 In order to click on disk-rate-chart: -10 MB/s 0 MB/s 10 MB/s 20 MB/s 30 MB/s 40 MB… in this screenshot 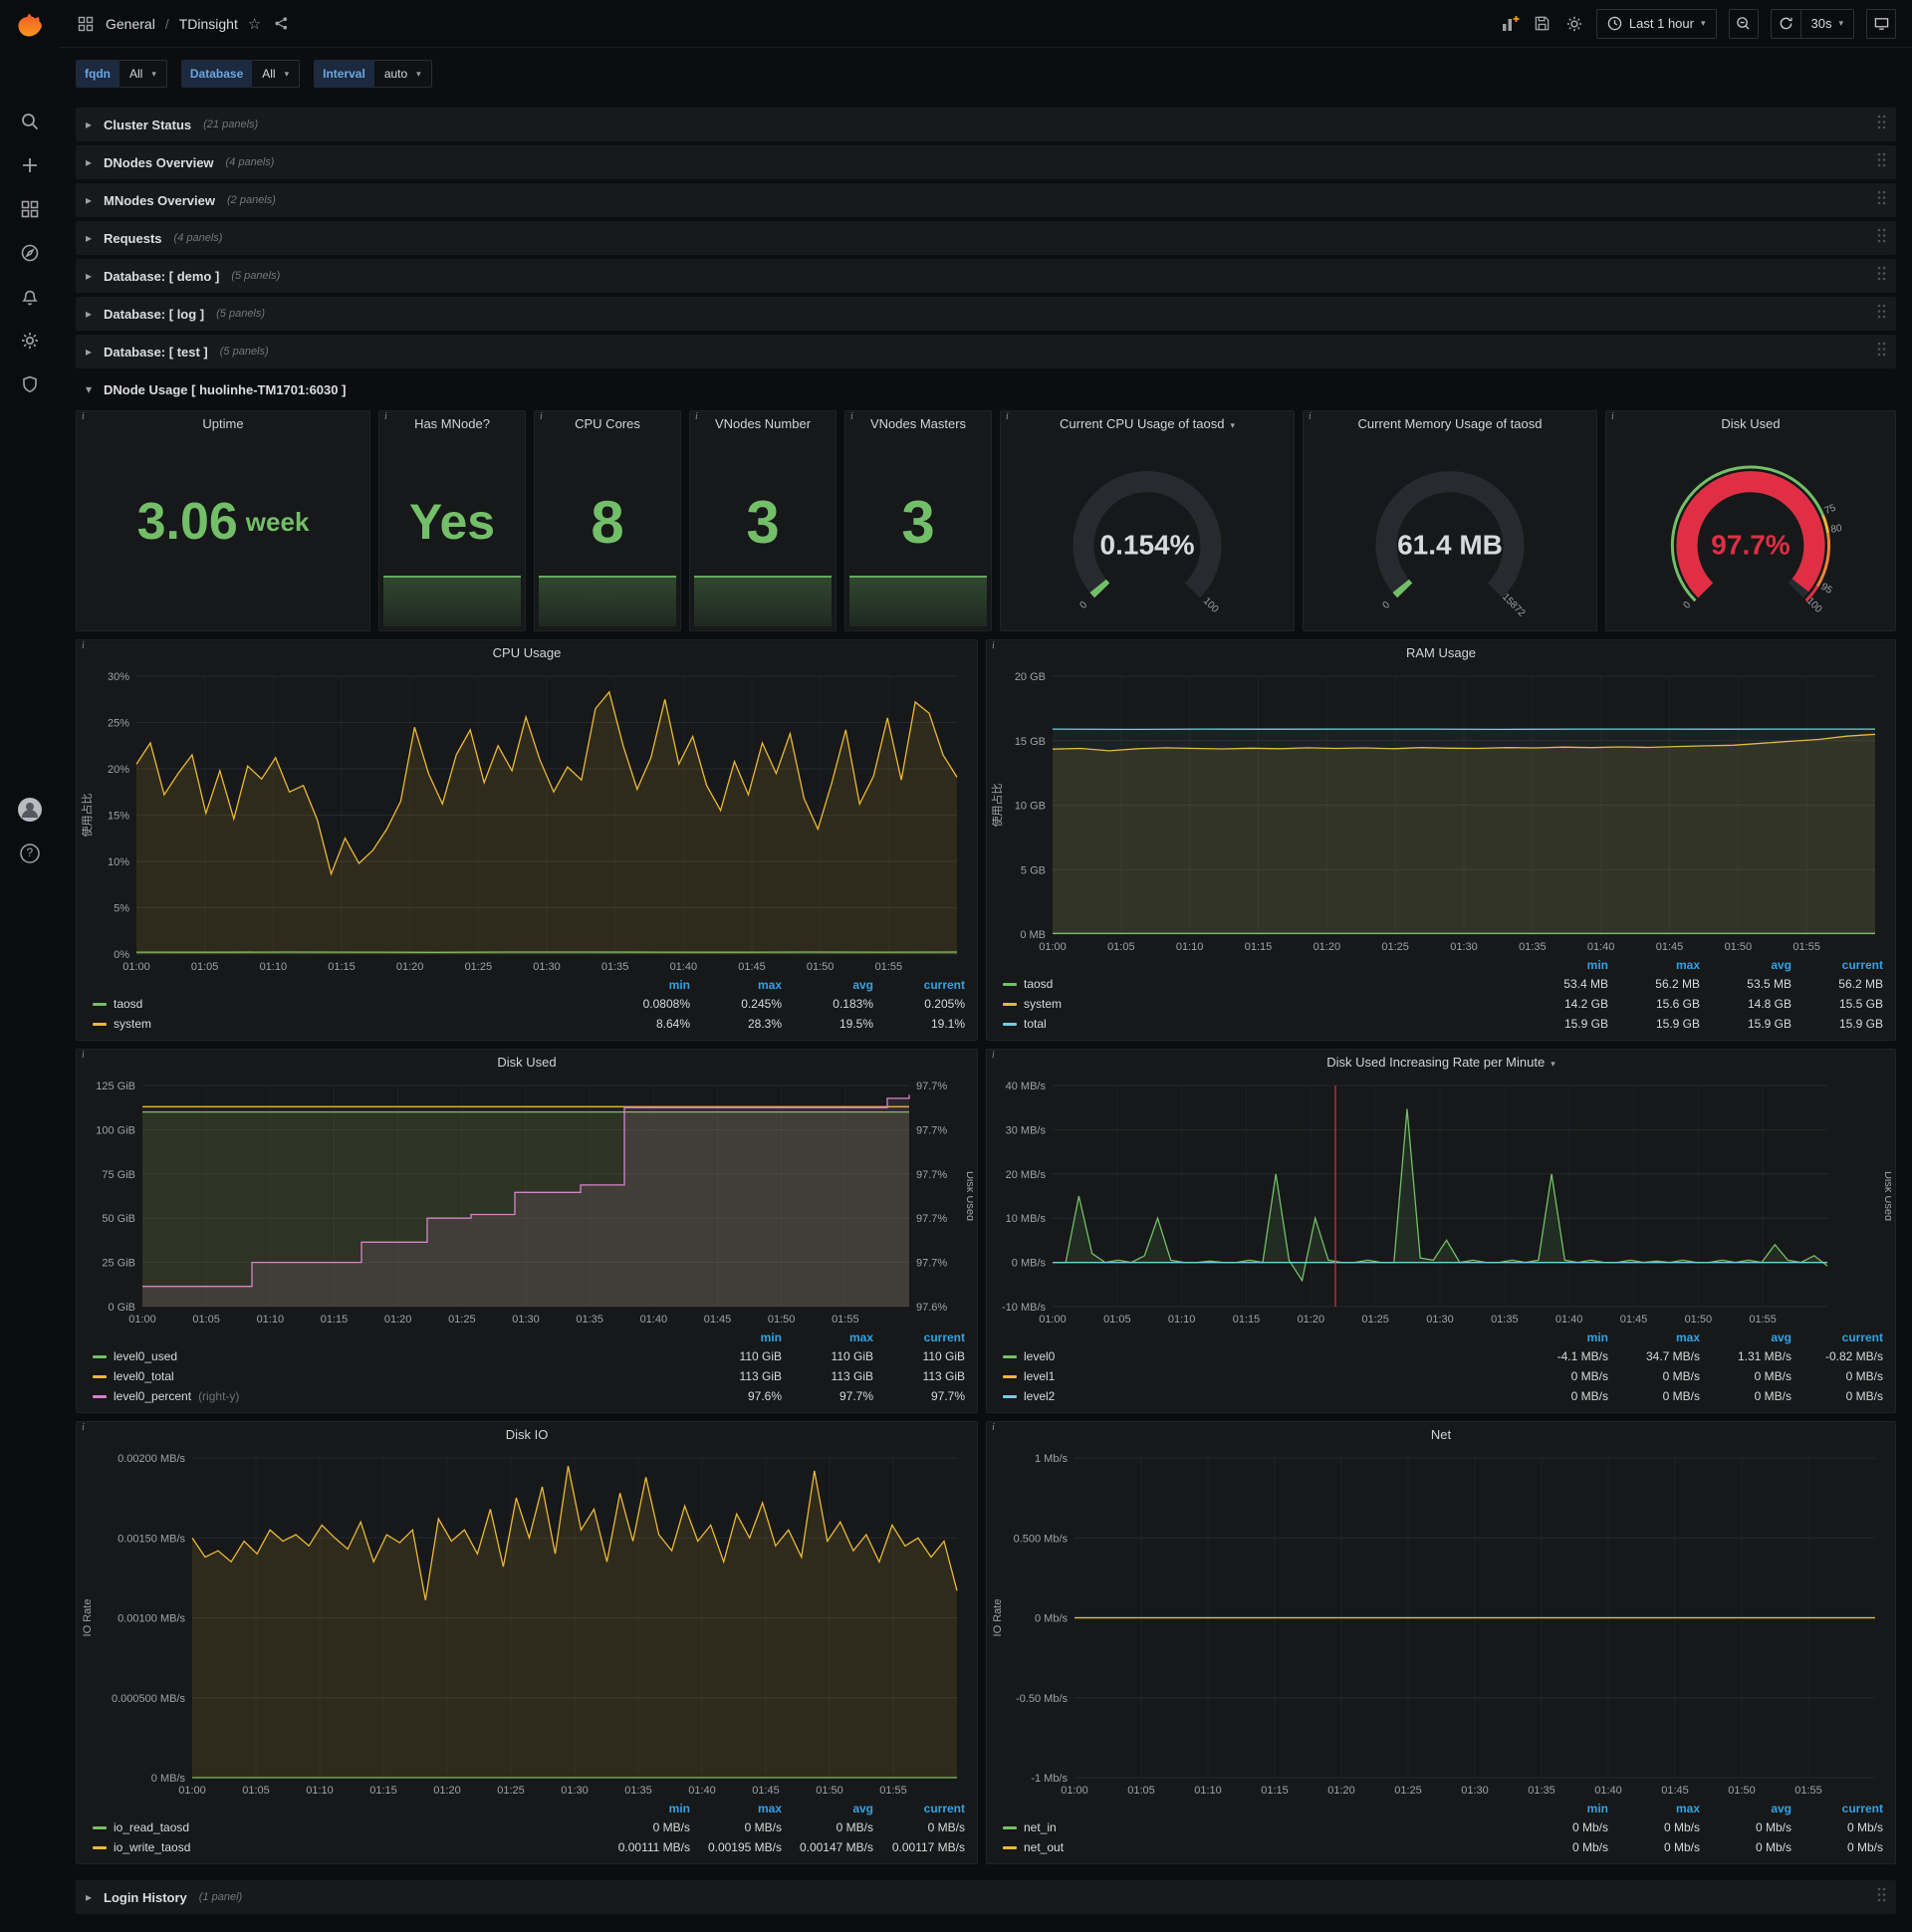, I will do `click(1442, 1202)`.